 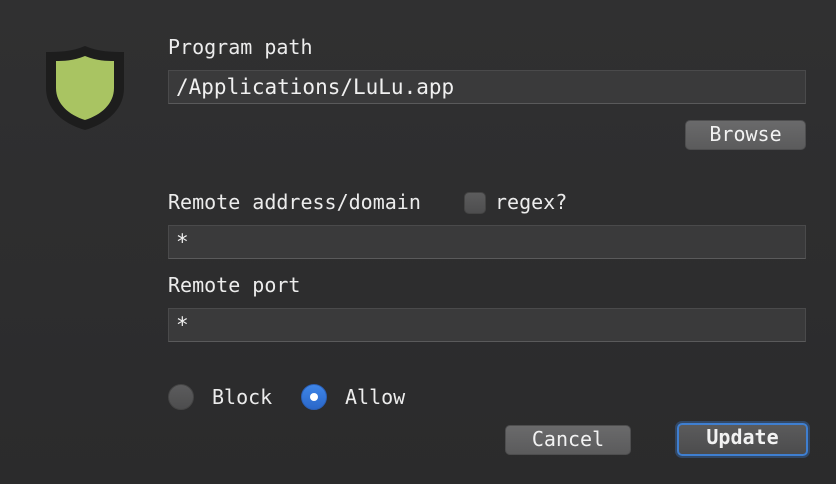 I want to click on remote-address-input, so click(x=487, y=242).